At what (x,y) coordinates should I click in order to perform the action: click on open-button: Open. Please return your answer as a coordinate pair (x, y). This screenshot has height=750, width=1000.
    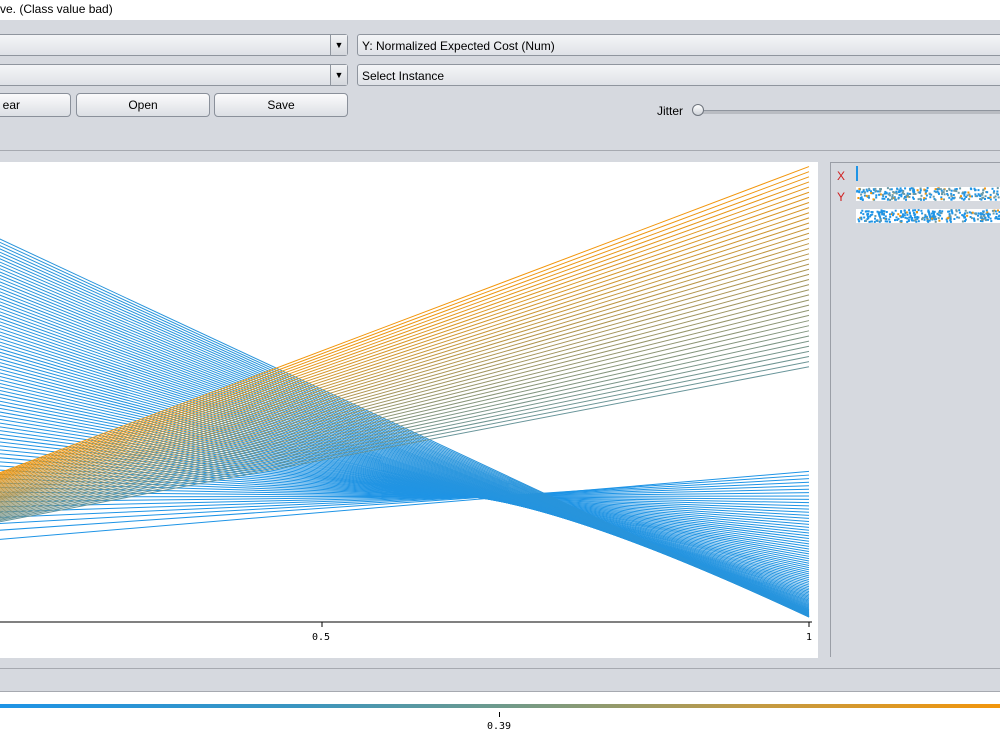
    Looking at the image, I should click on (143, 105).